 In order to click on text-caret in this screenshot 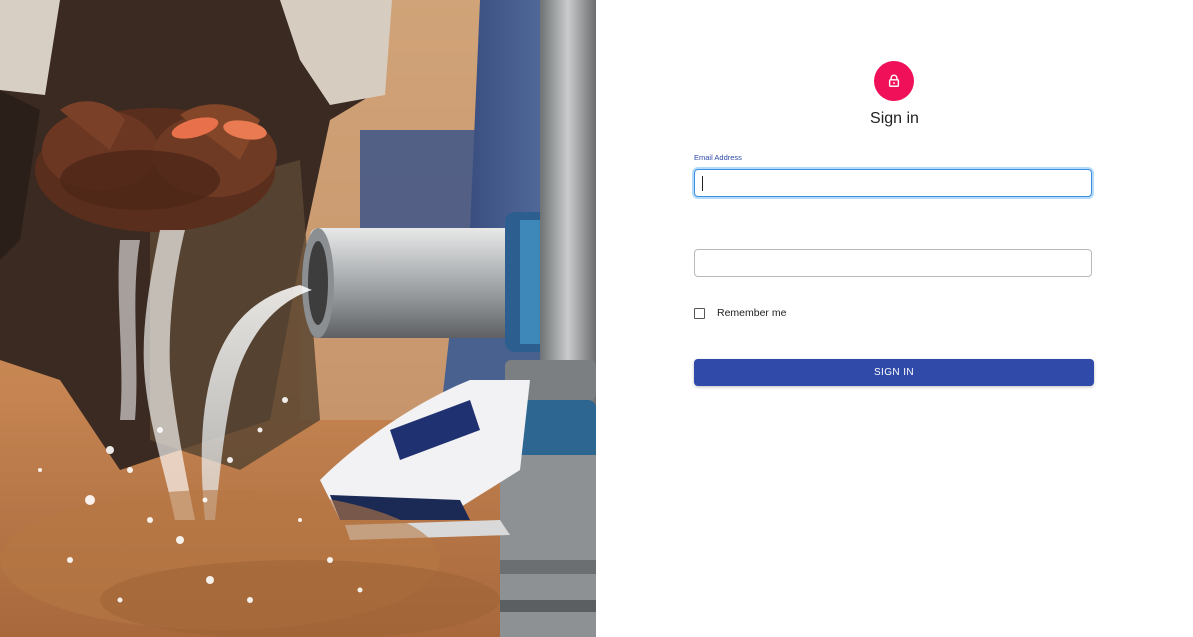, I will do `click(702, 183)`.